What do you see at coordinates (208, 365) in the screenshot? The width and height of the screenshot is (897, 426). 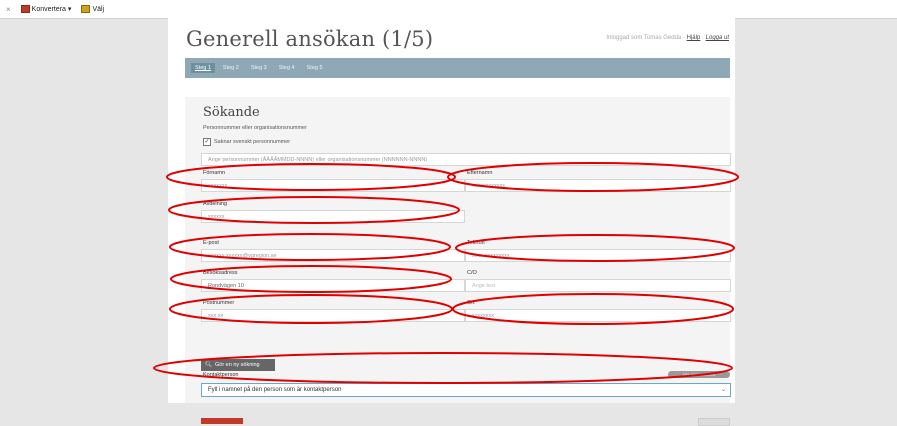 I see `search-icon: 🔍︎` at bounding box center [208, 365].